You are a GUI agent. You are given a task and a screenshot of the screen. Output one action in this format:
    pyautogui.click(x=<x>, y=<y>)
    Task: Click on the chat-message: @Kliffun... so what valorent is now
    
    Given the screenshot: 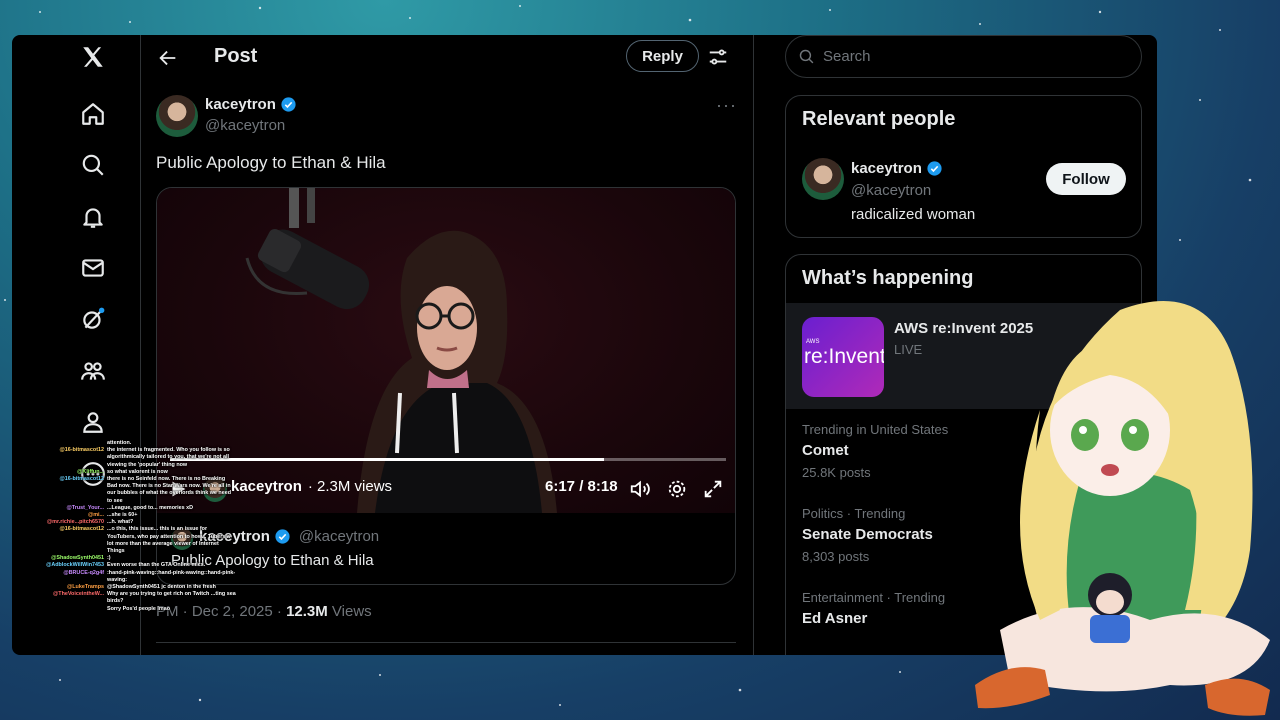 What is the action you would take?
    pyautogui.click(x=136, y=472)
    